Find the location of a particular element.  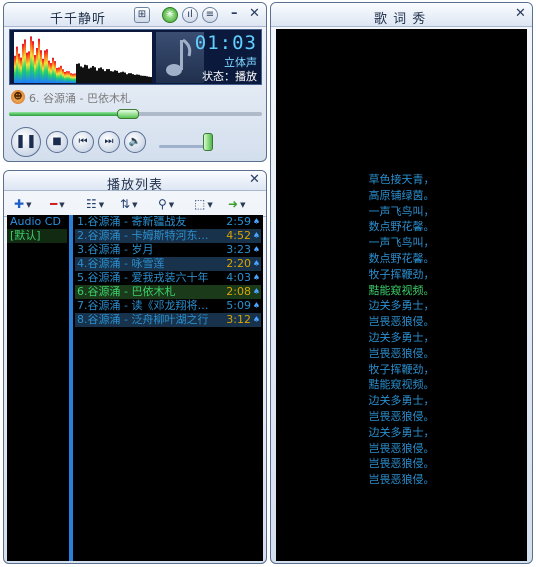

mode-button: ➜ ▼ is located at coordinates (236, 204).